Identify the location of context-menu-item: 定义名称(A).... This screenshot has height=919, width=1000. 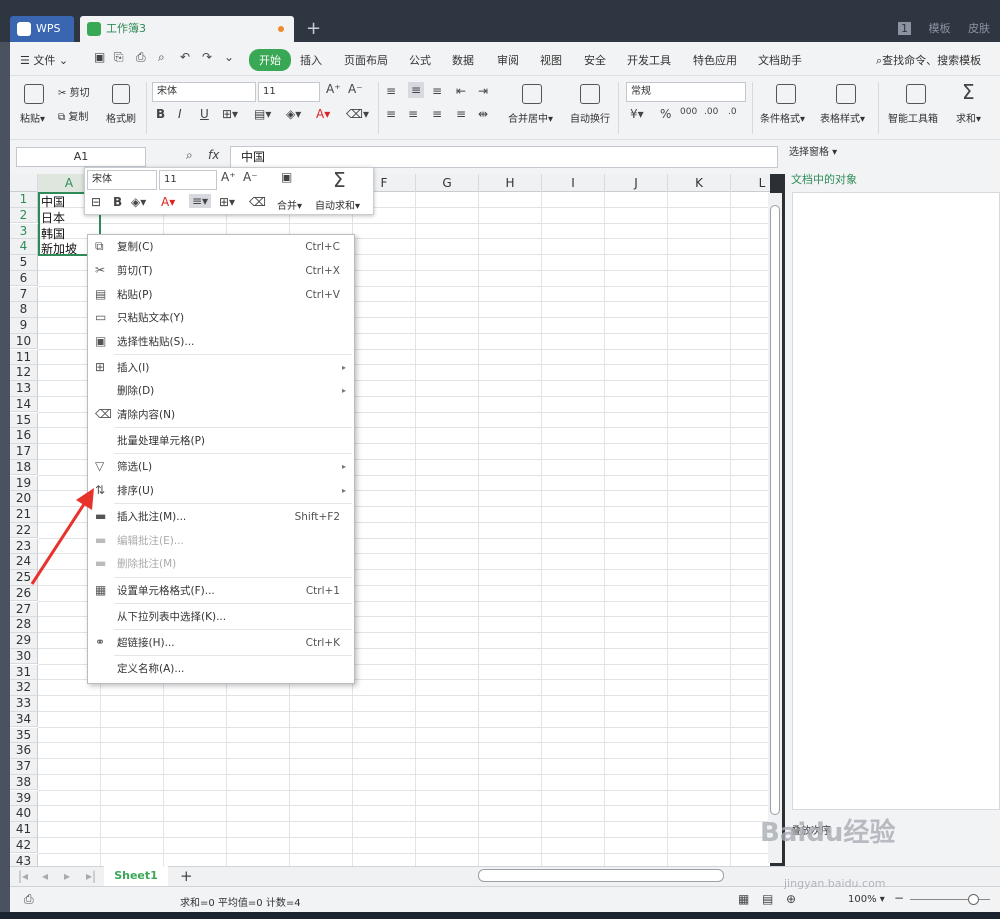
(221, 669).